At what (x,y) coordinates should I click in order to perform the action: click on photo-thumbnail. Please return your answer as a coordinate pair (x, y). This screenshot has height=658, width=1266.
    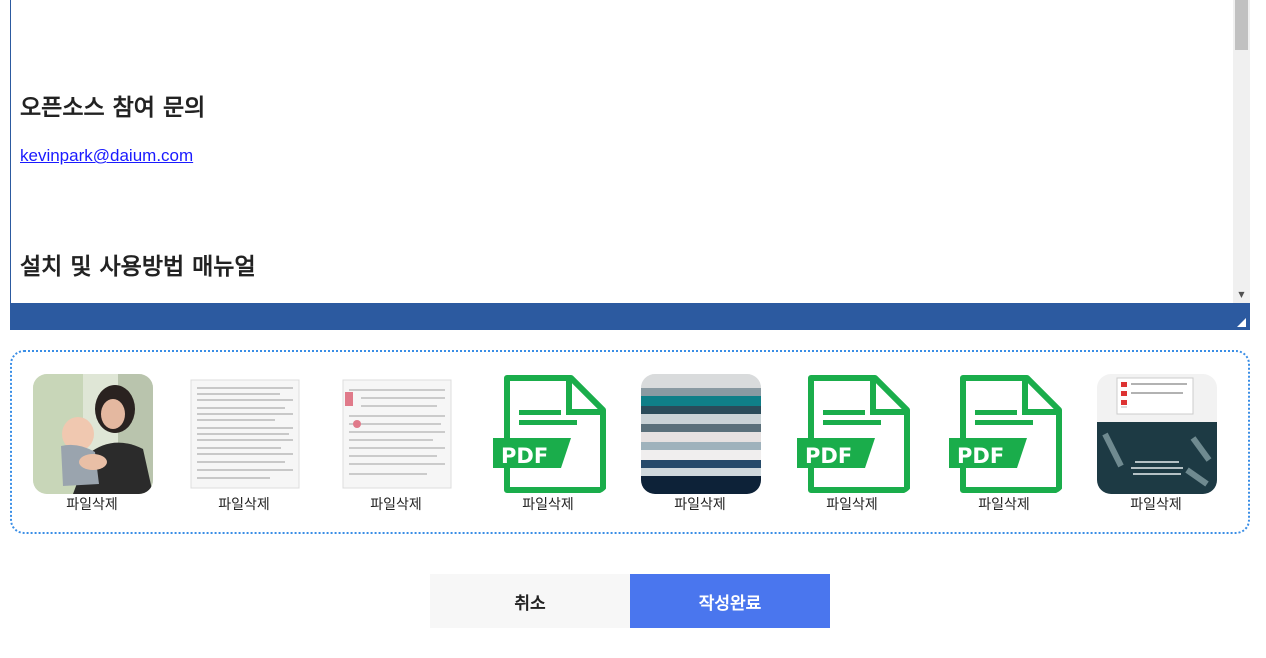
    Looking at the image, I should click on (93, 434).